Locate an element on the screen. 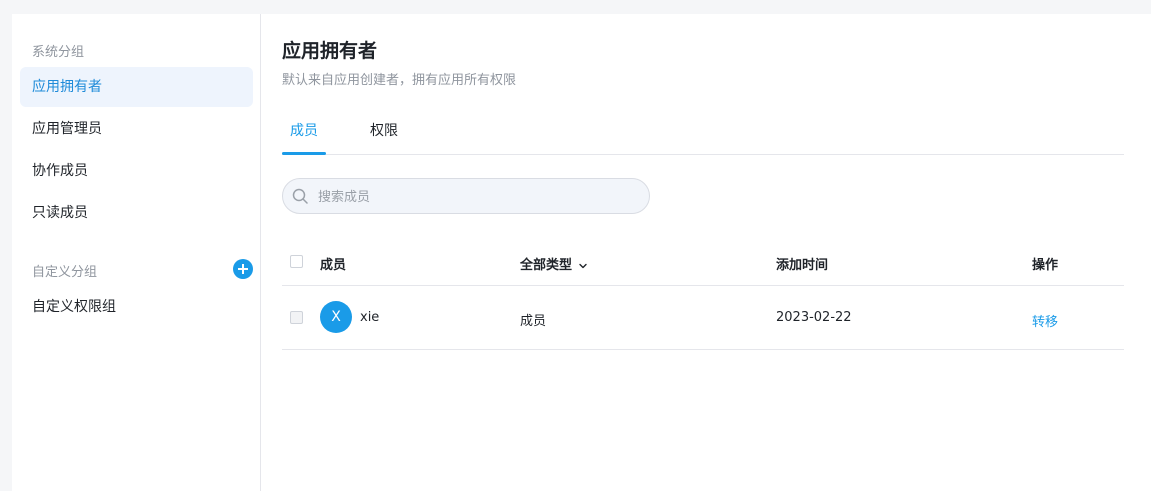 The image size is (1151, 491). search-box is located at coordinates (466, 196).